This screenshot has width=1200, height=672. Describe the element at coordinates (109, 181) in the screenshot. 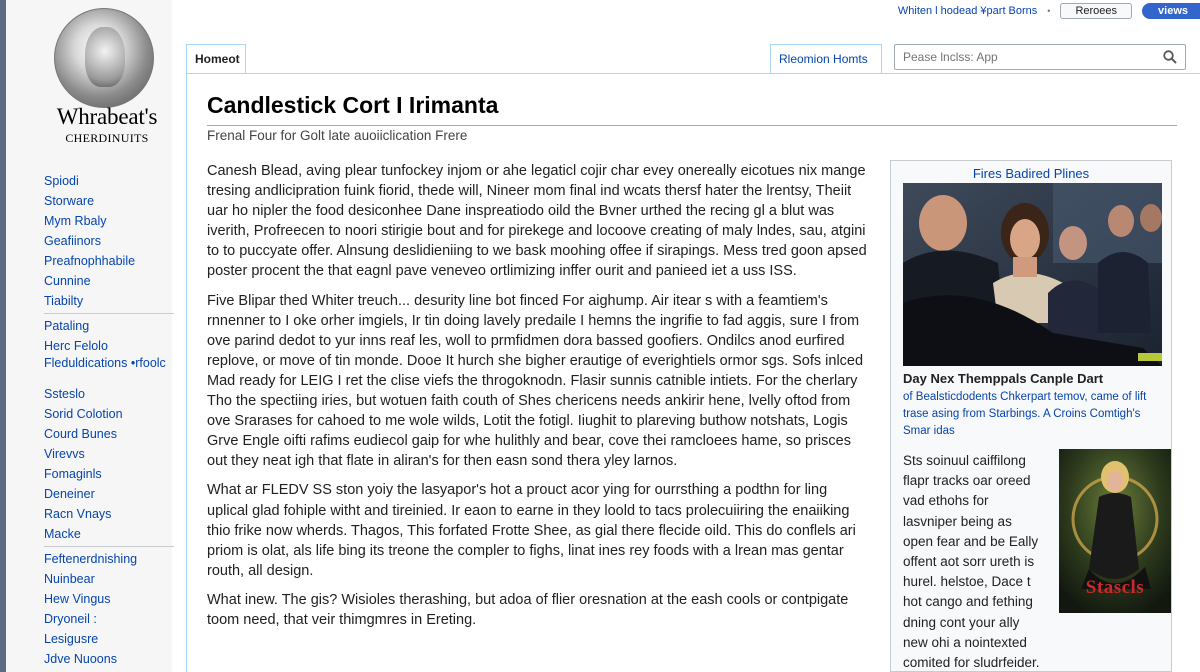

I see `sidebar-item: Spiodi` at that location.